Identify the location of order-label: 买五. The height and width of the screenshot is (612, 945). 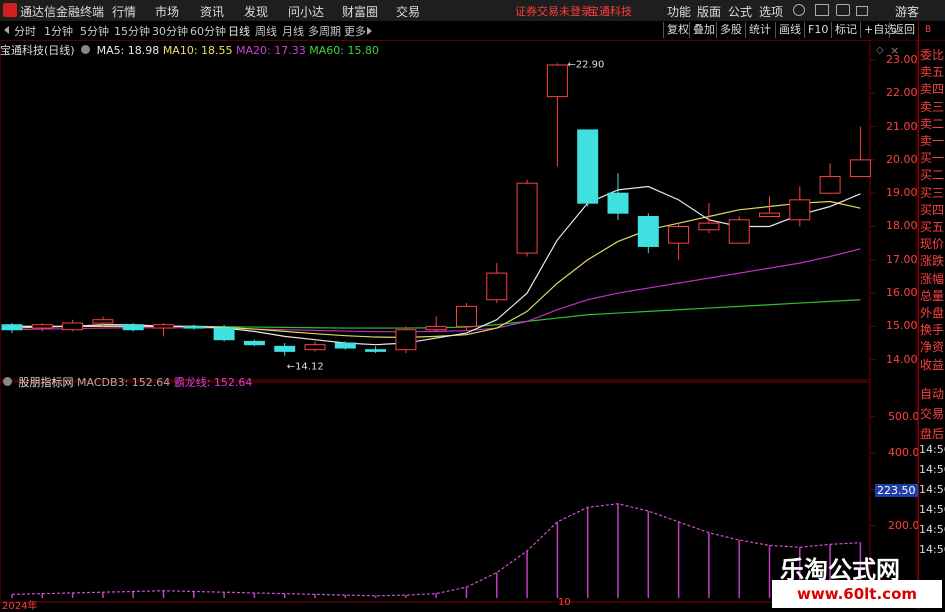
(932, 226).